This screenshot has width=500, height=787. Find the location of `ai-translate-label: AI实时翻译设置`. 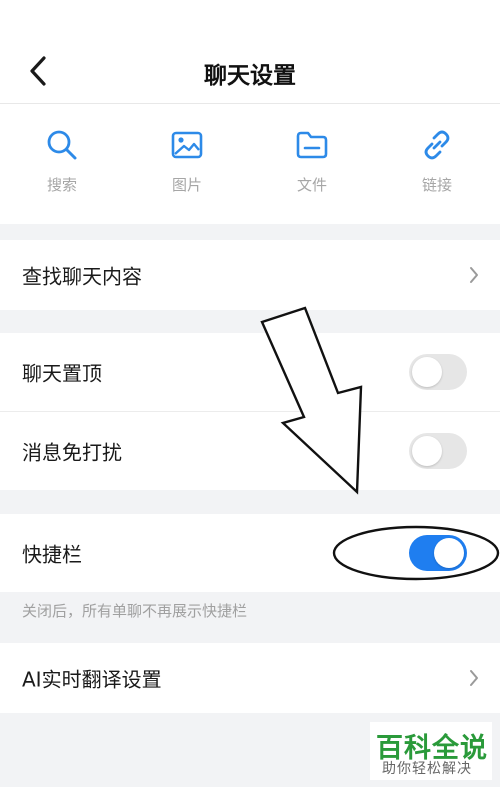

ai-translate-label: AI实时翻译设置 is located at coordinates (92, 679).